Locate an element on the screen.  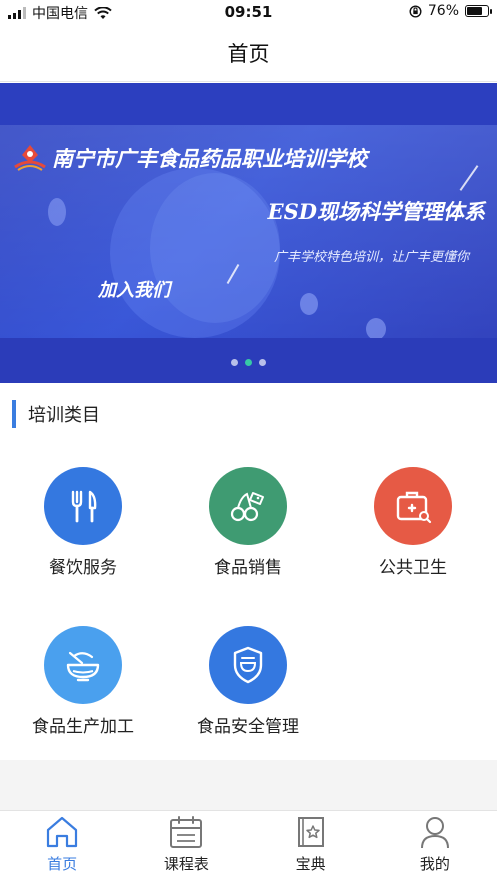
category-food-sales: 食品销售 is located at coordinates (248, 522).